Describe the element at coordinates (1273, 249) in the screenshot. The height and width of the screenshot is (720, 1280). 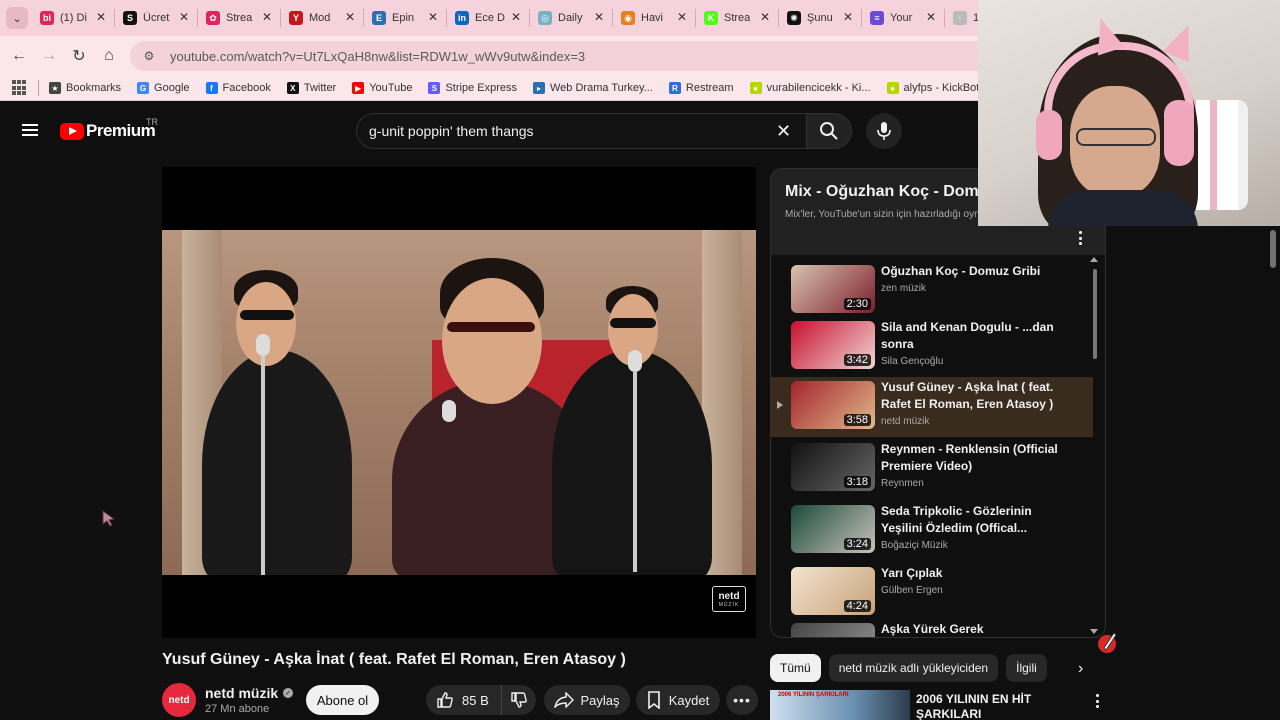
I see `page-scrollbar` at that location.